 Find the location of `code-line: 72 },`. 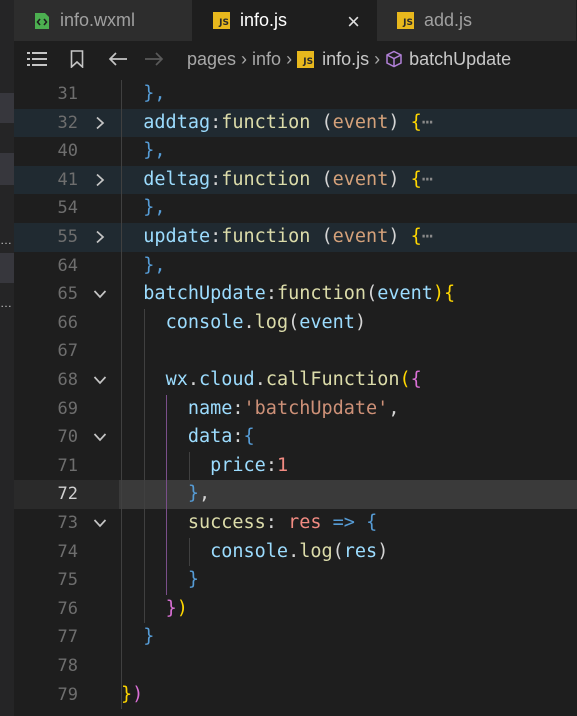

code-line: 72 }, is located at coordinates (295, 494).